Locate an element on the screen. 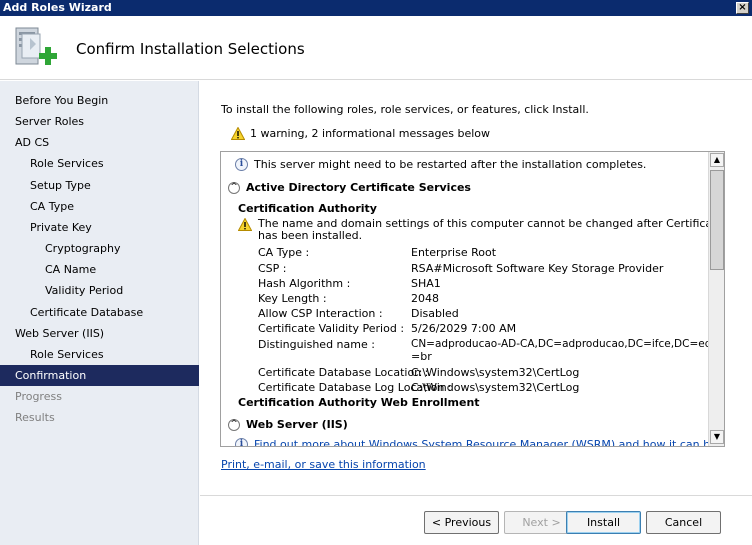  ca-warning-icon is located at coordinates (245, 224).